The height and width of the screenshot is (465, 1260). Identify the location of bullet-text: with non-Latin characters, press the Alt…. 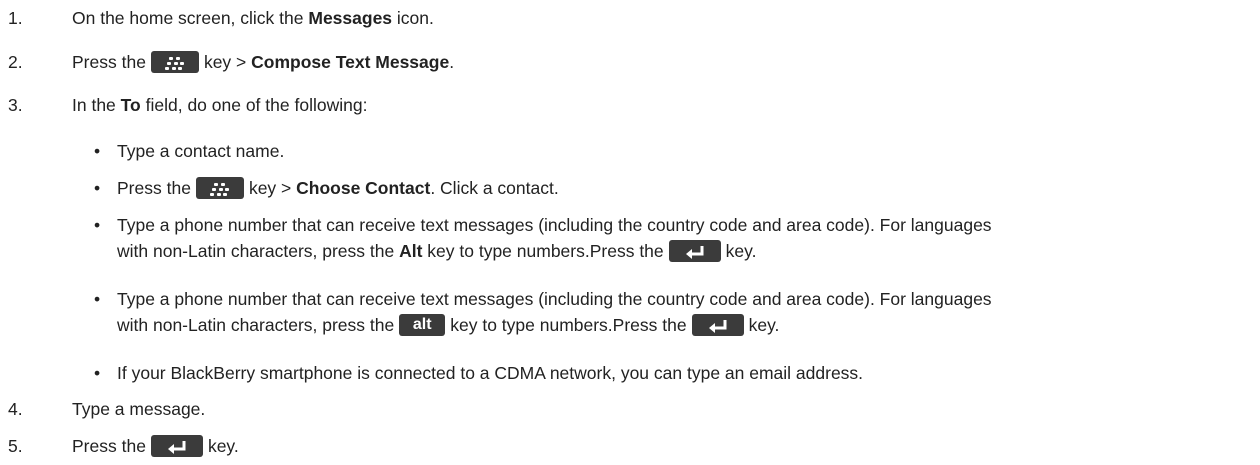
(436, 251).